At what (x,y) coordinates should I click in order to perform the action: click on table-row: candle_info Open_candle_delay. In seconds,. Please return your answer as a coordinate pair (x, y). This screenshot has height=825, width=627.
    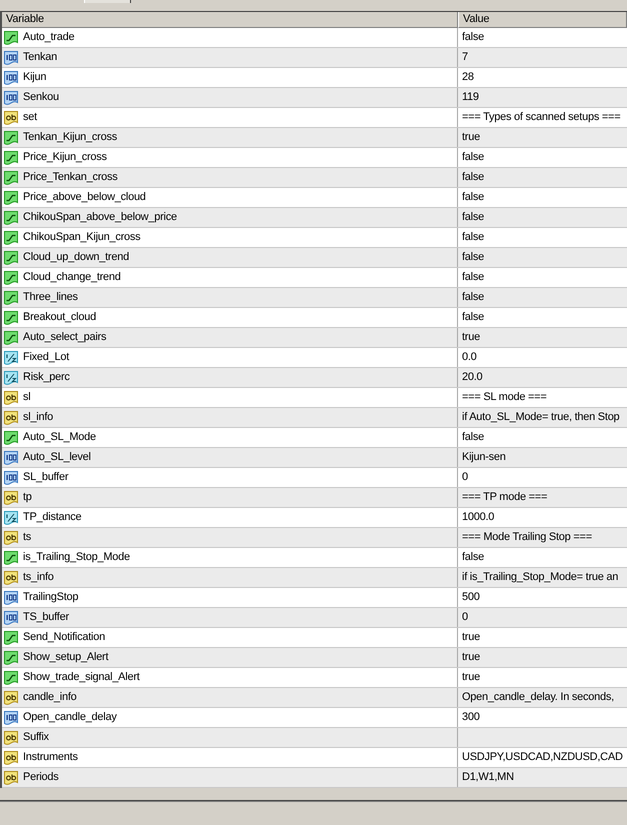
    Looking at the image, I should click on (314, 698).